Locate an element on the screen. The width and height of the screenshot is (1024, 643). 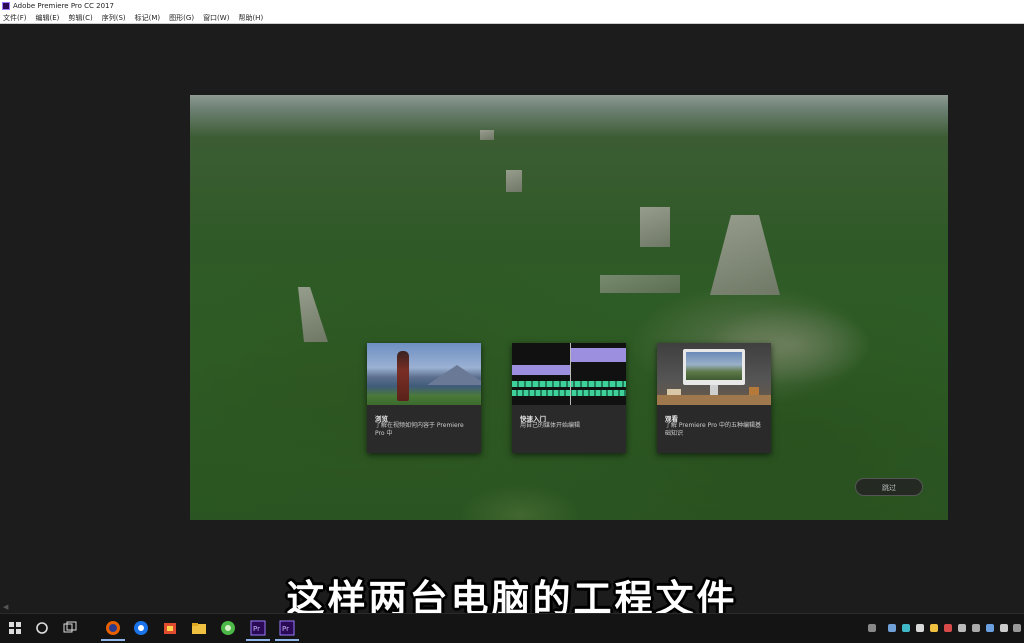
app-icon is located at coordinates (170, 628).